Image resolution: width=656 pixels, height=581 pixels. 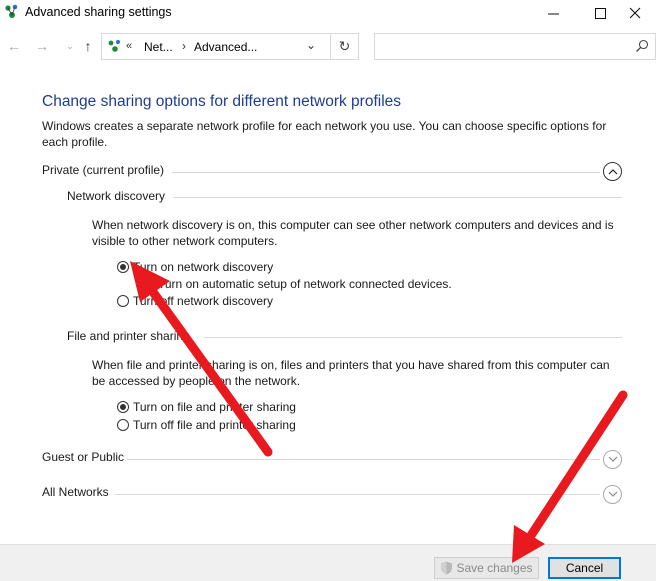 I want to click on file-printer-sharing-off-radio: Turn off file and printer sharing, so click(x=206, y=425).